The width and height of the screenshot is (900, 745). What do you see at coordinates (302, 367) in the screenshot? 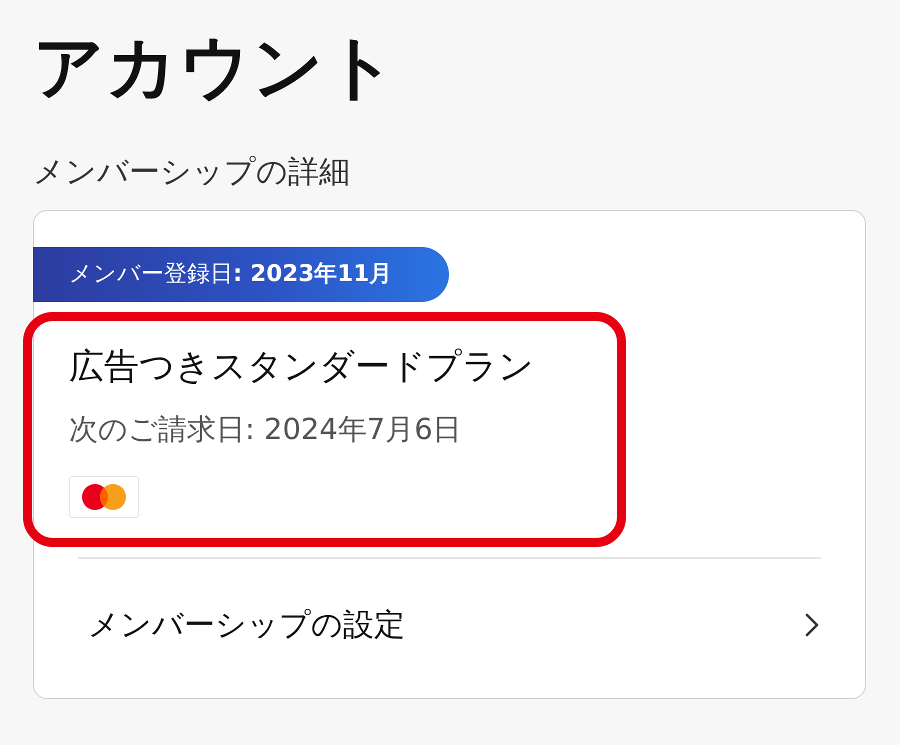
I see `plan-name: 広告つきスタンダードプラン` at bounding box center [302, 367].